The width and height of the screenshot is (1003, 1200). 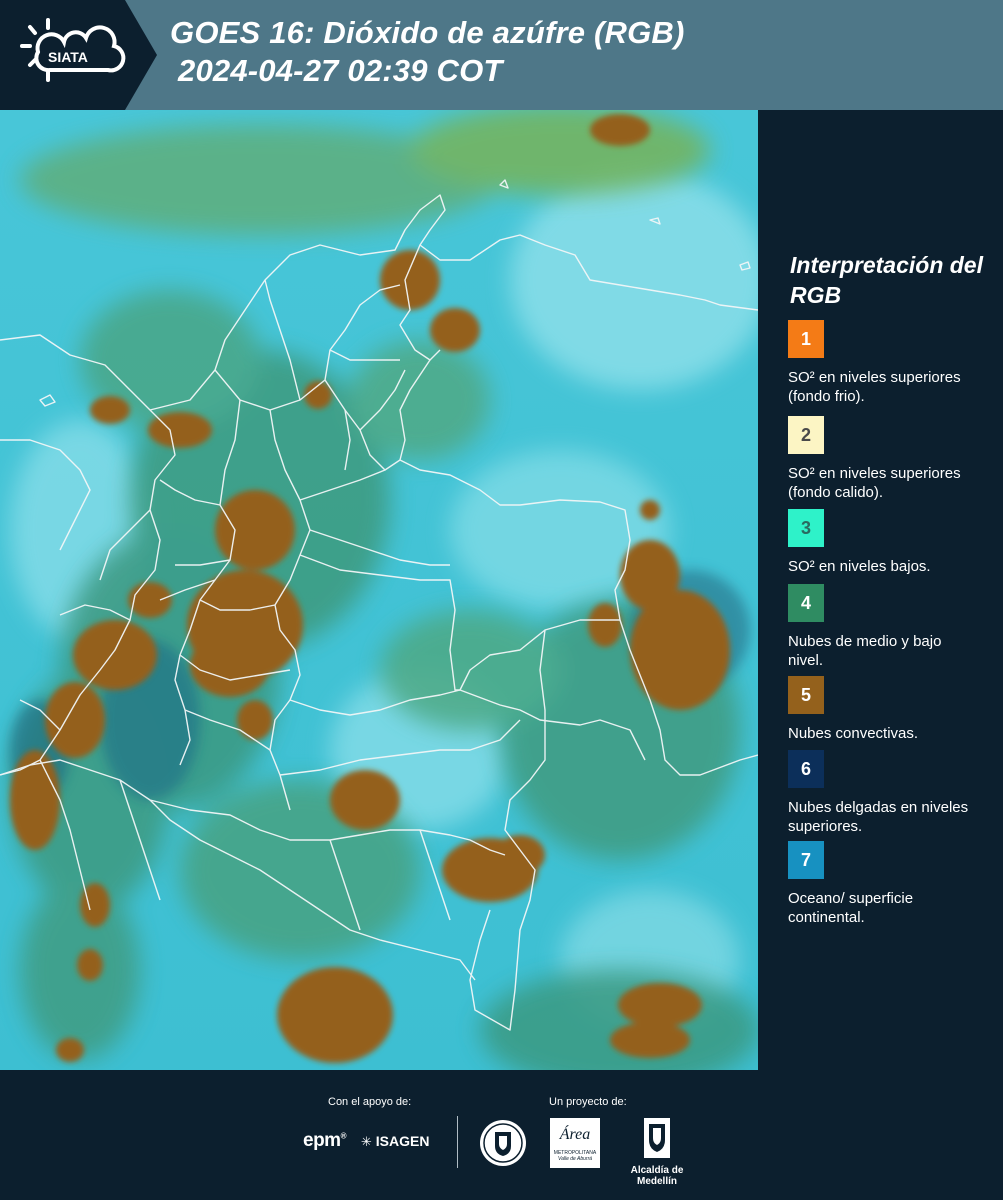 What do you see at coordinates (886, 280) in the screenshot?
I see `legend-title: Interpretación del RGB` at bounding box center [886, 280].